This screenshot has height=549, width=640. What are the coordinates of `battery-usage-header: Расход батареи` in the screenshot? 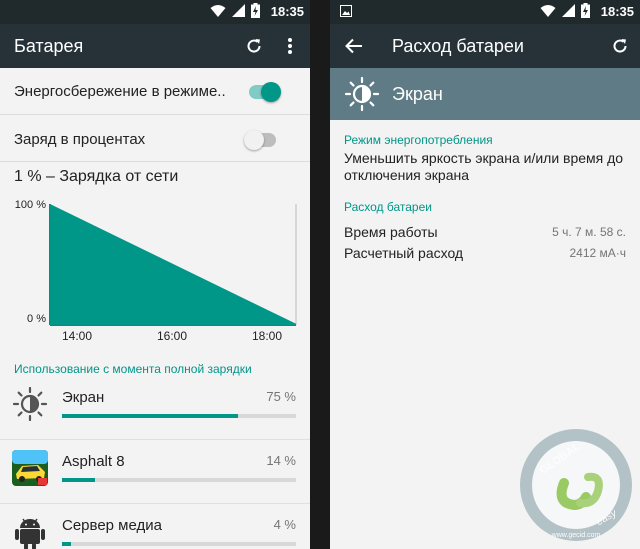 It's located at (388, 207).